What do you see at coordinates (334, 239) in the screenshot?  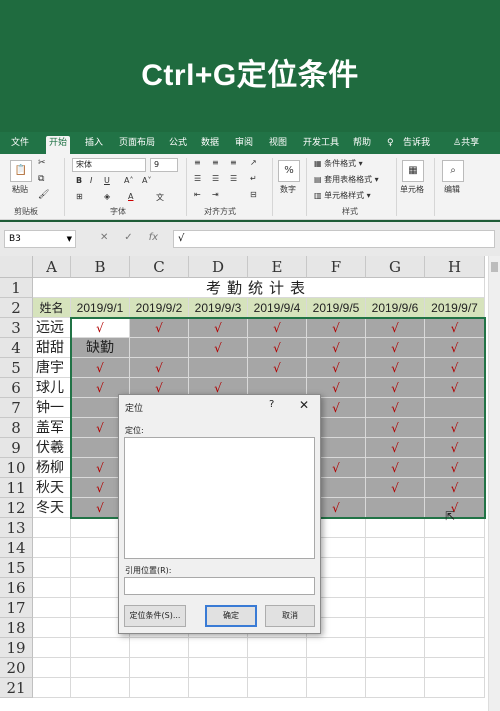 I see `formula-input: √` at bounding box center [334, 239].